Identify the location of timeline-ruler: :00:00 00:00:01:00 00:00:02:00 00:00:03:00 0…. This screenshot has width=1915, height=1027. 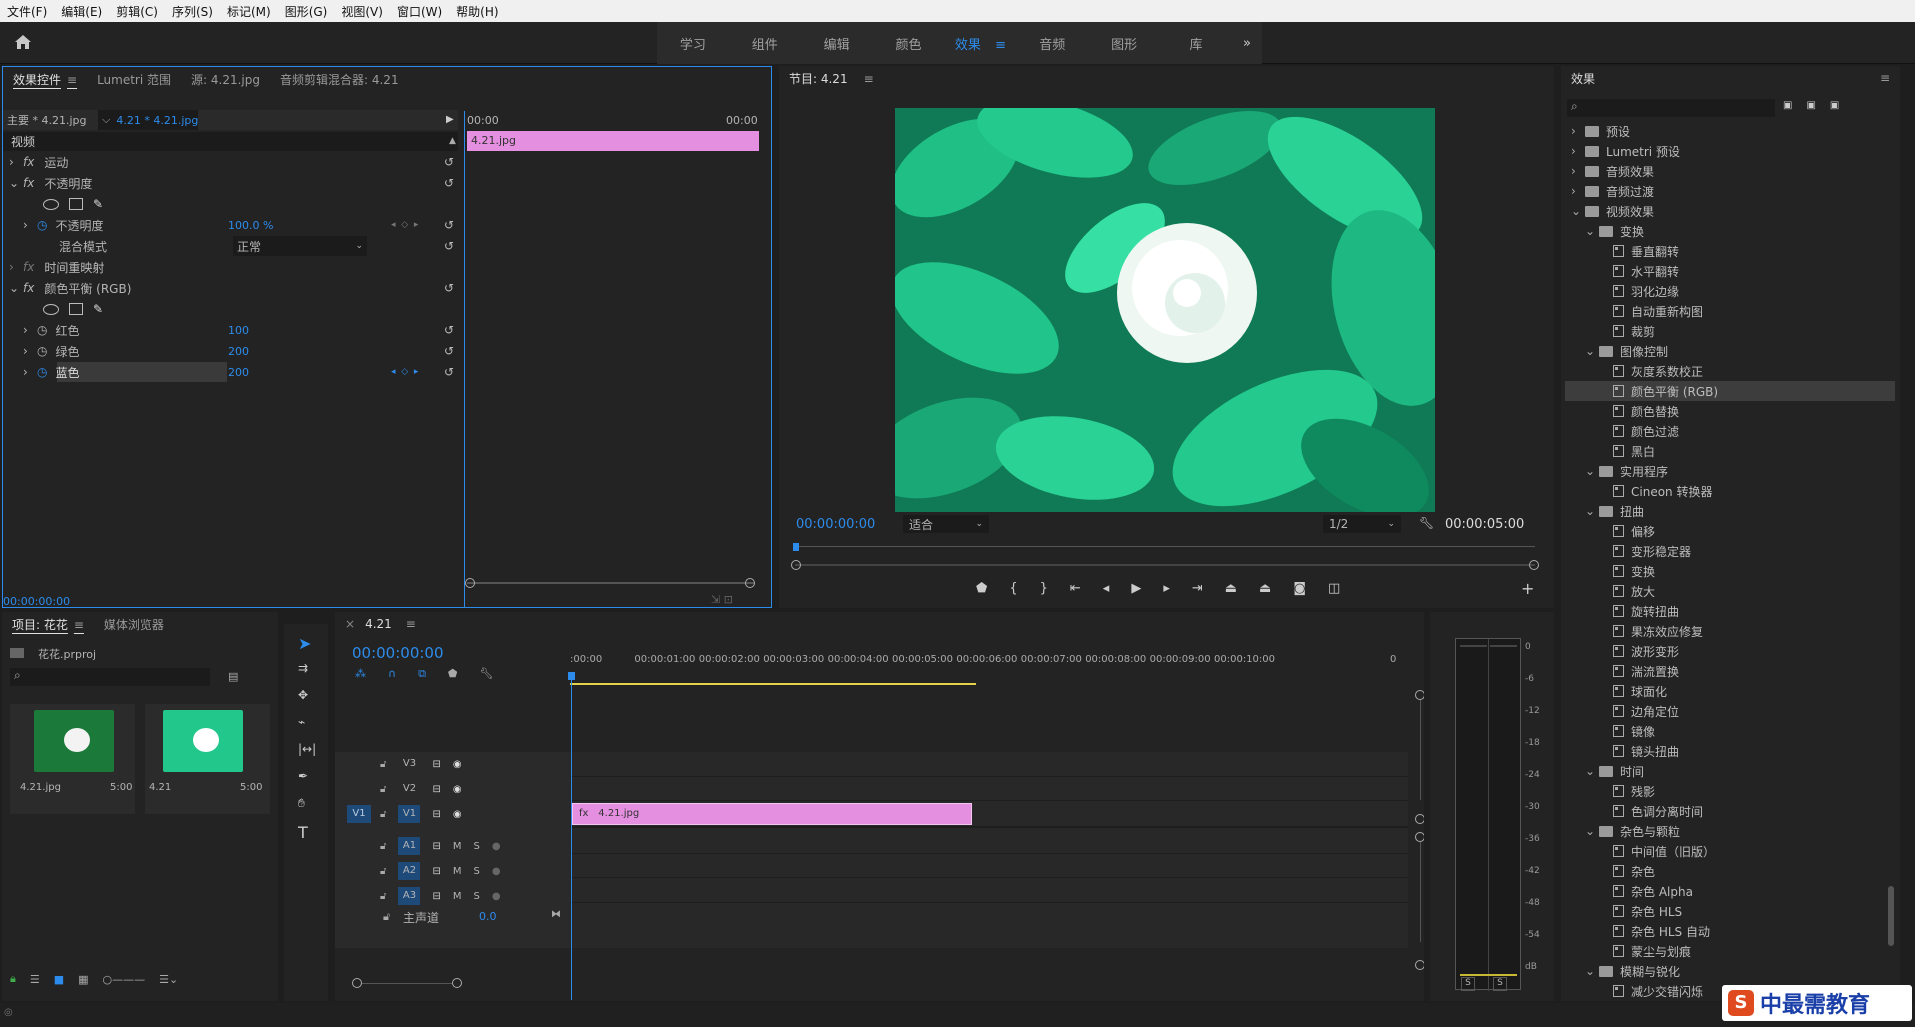
(990, 664).